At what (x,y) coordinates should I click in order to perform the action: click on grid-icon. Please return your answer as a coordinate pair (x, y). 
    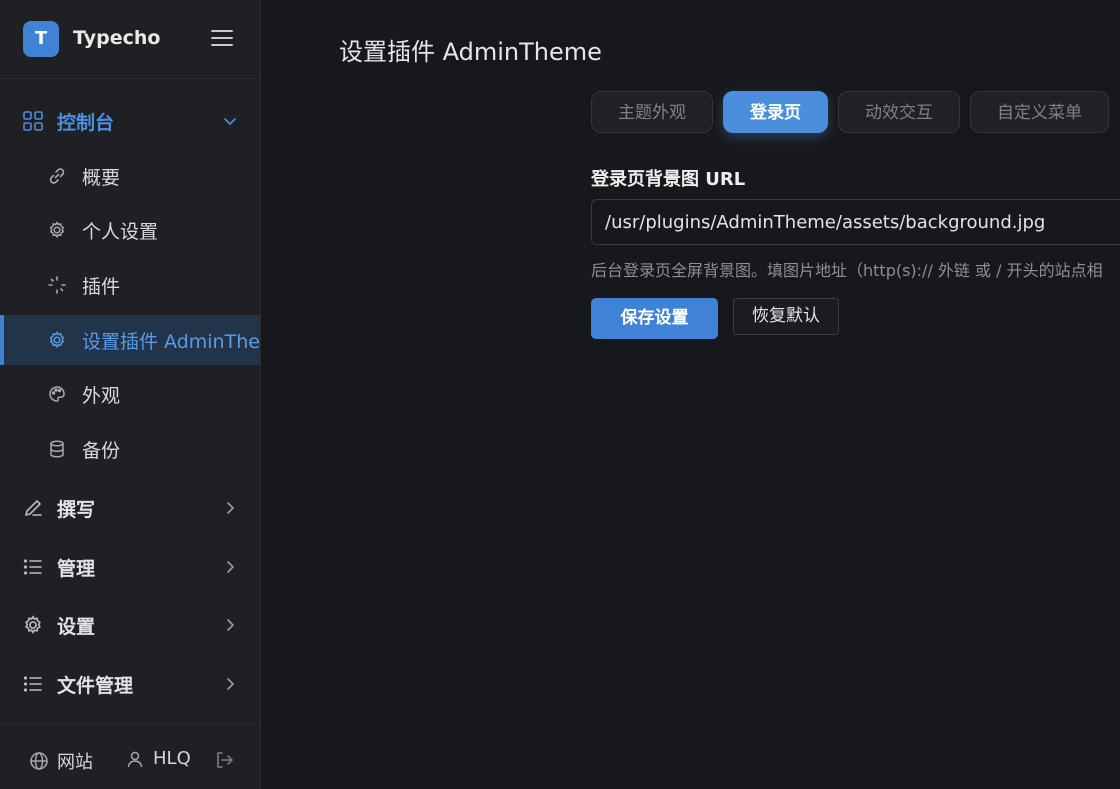
    Looking at the image, I should click on (33, 121).